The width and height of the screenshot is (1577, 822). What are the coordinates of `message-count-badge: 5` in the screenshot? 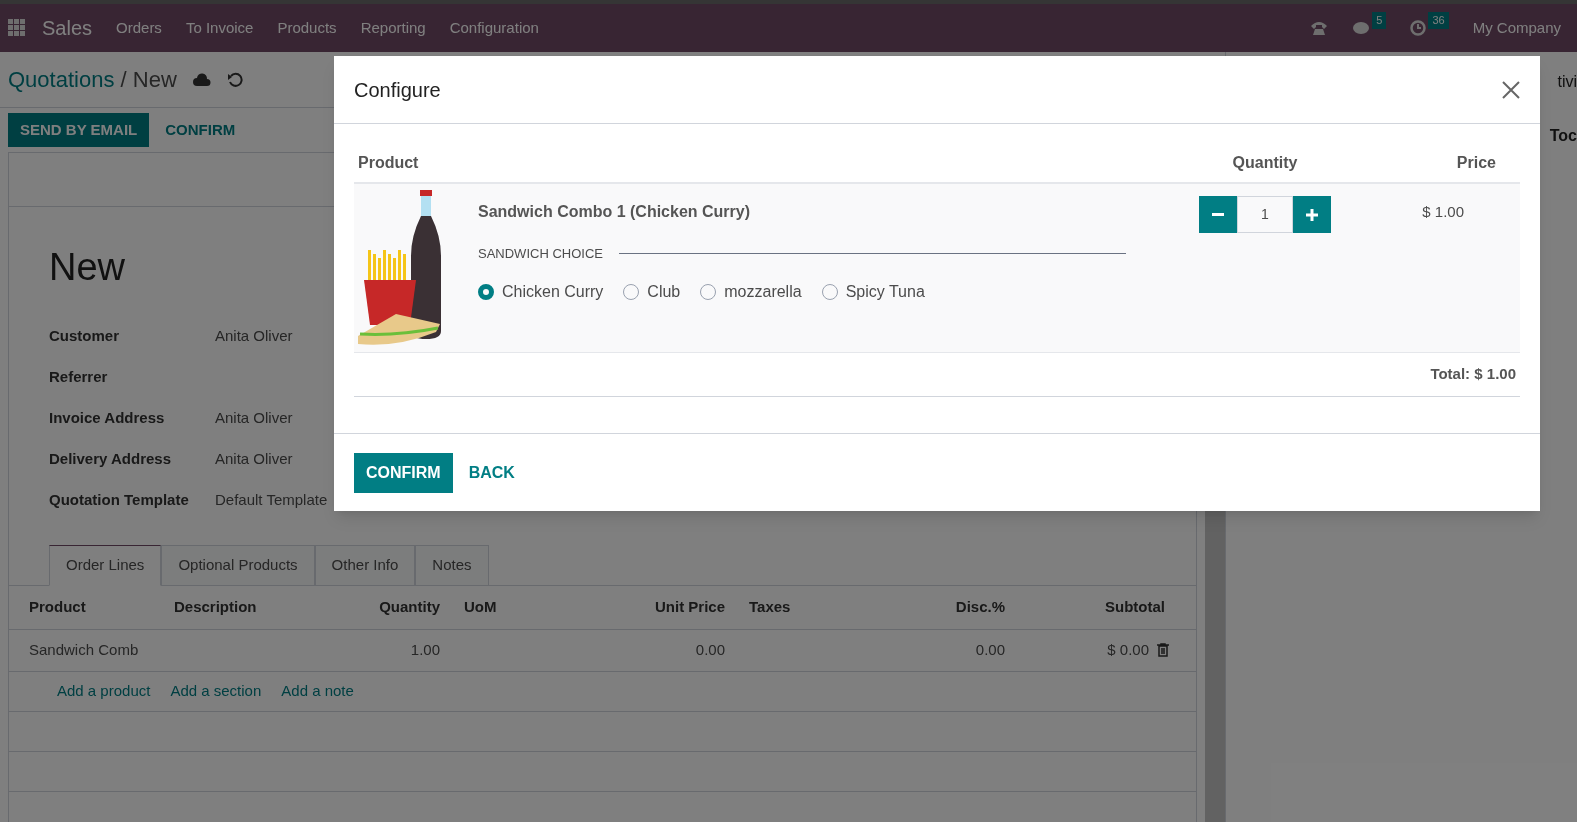 It's located at (1379, 20).